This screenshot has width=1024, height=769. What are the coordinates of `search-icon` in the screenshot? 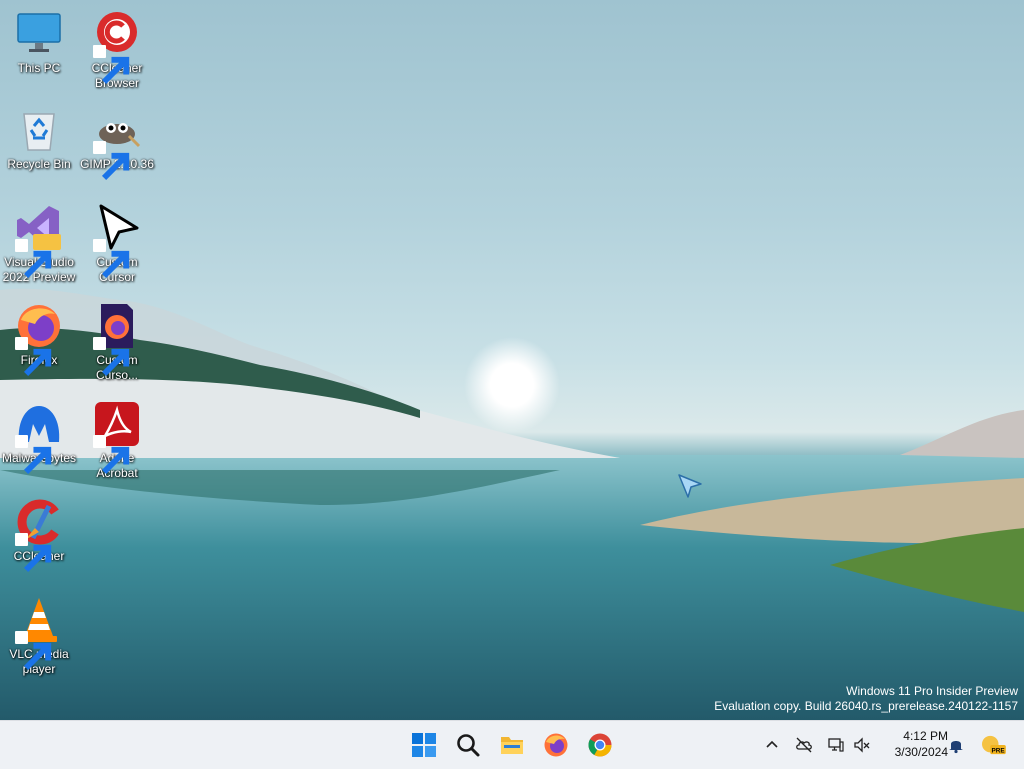 It's located at (468, 745).